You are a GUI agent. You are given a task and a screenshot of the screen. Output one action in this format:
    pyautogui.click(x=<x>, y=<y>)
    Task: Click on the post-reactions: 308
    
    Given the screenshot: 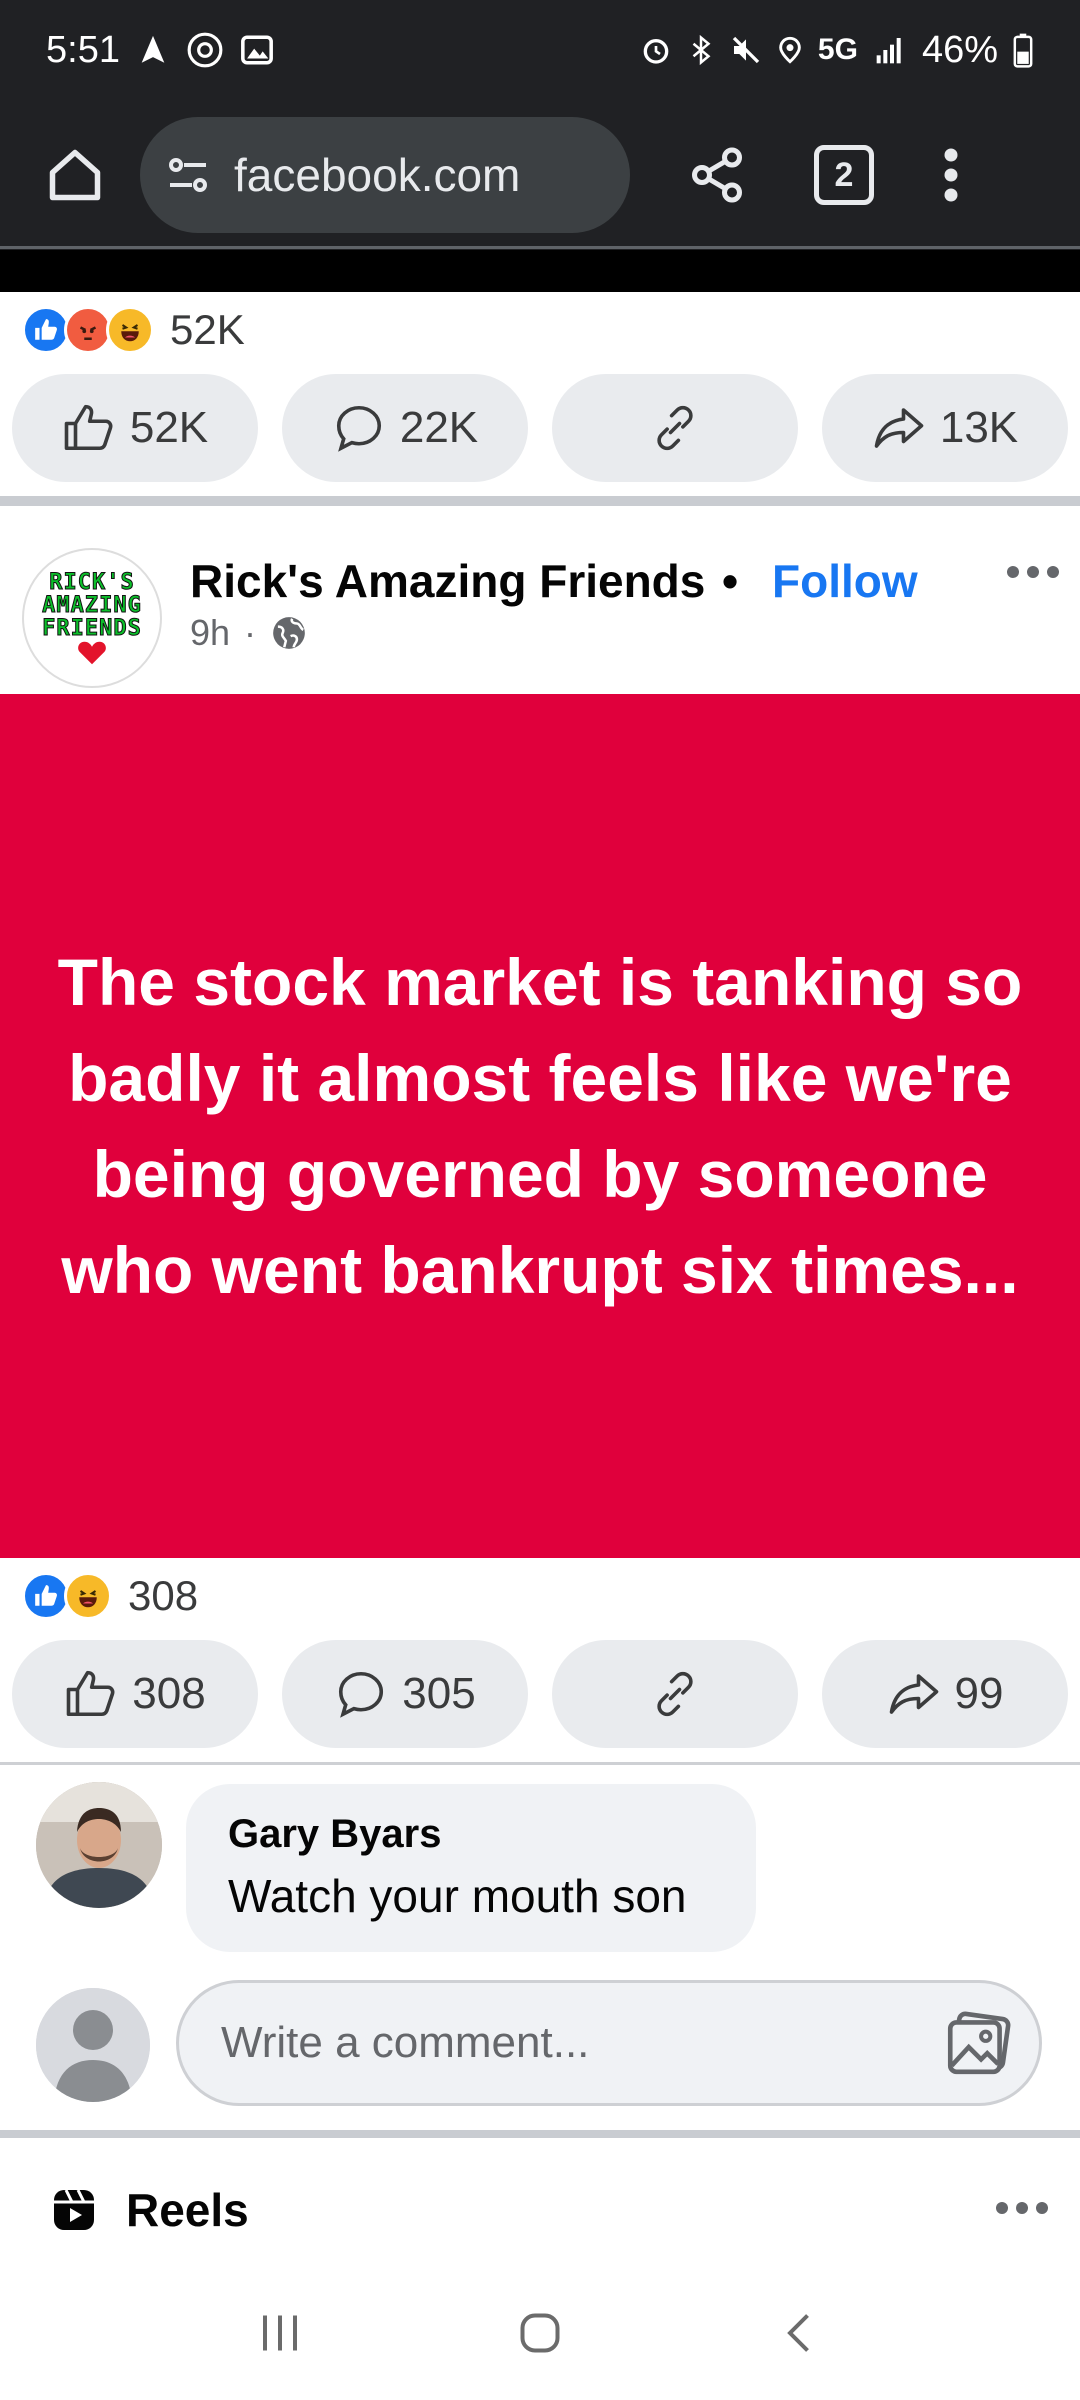 What is the action you would take?
    pyautogui.click(x=110, y=1596)
    